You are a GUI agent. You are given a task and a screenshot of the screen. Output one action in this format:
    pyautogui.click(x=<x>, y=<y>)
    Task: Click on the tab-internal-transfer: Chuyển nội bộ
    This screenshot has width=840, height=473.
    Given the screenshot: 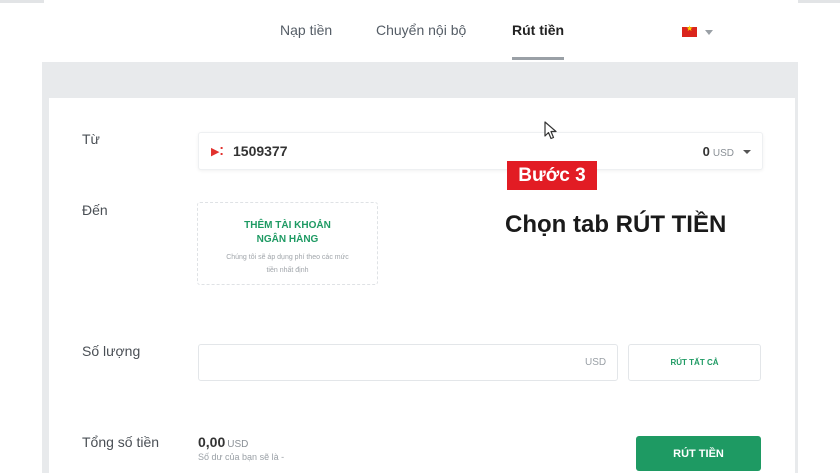 What is the action you would take?
    pyautogui.click(x=421, y=30)
    